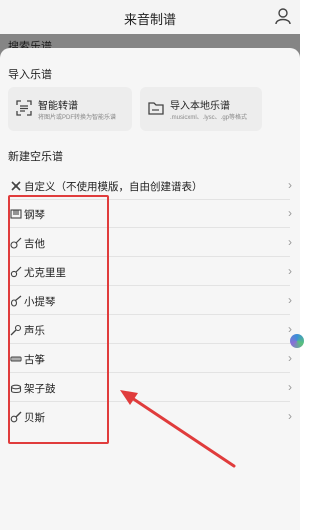 The image size is (320, 530). I want to click on list-item-label: 自定义（不使用模版，自由创建谱表）, so click(113, 187).